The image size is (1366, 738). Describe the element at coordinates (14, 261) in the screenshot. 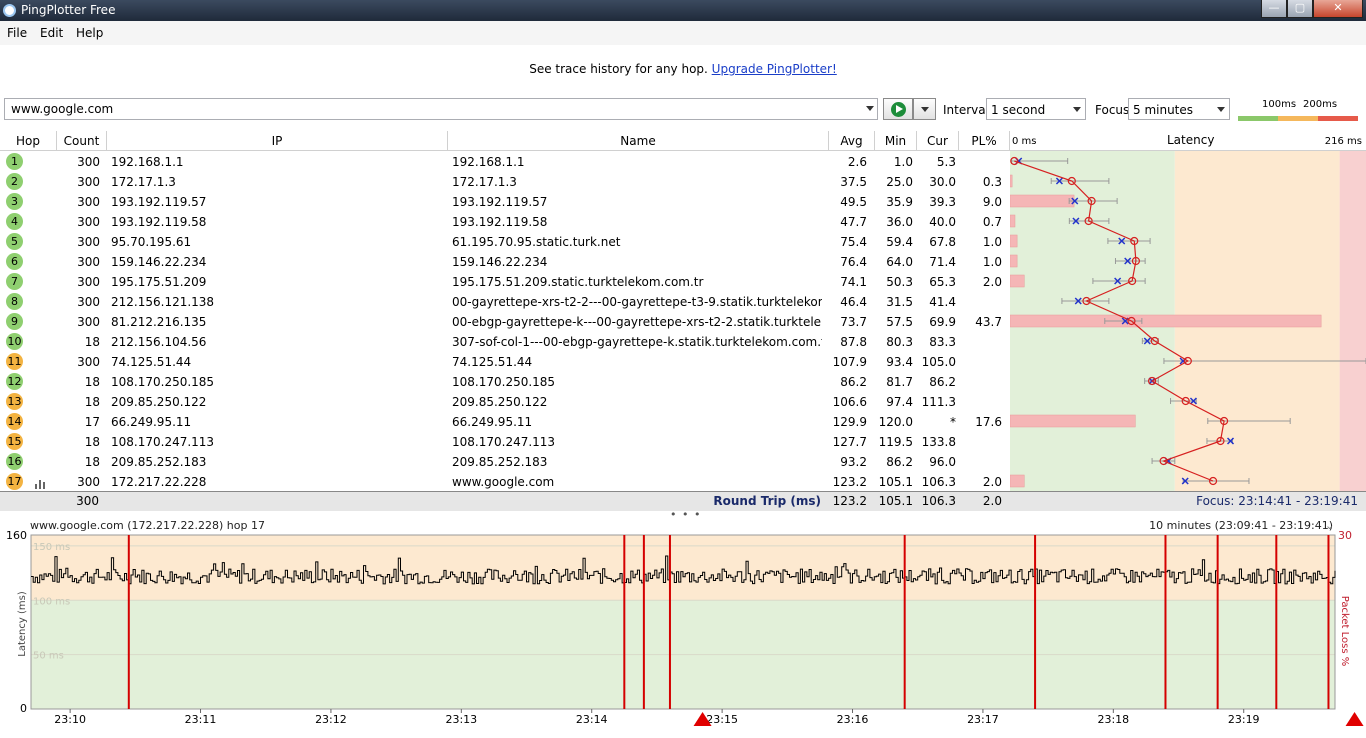

I see `hop-number-badge: 6` at that location.